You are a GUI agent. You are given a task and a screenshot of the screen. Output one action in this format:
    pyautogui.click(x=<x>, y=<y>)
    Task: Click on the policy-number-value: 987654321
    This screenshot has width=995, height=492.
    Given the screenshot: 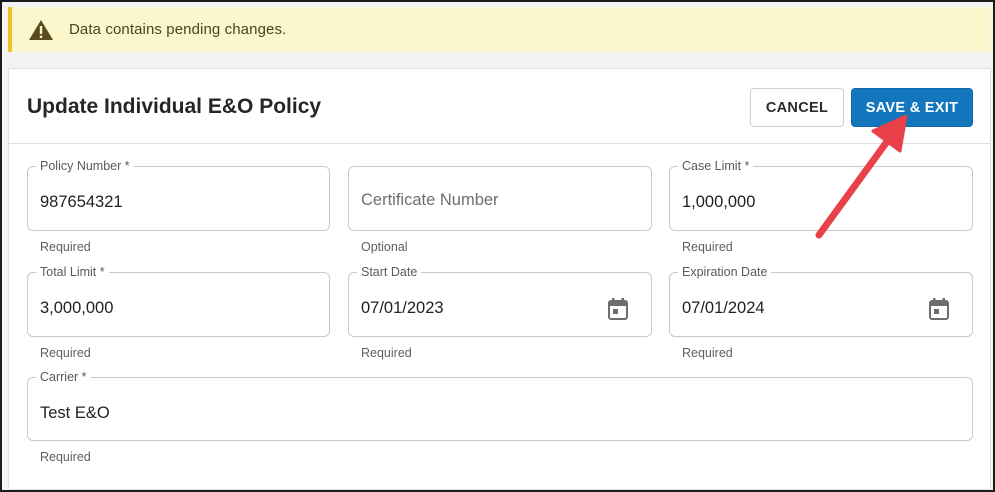 What is the action you would take?
    pyautogui.click(x=81, y=202)
    